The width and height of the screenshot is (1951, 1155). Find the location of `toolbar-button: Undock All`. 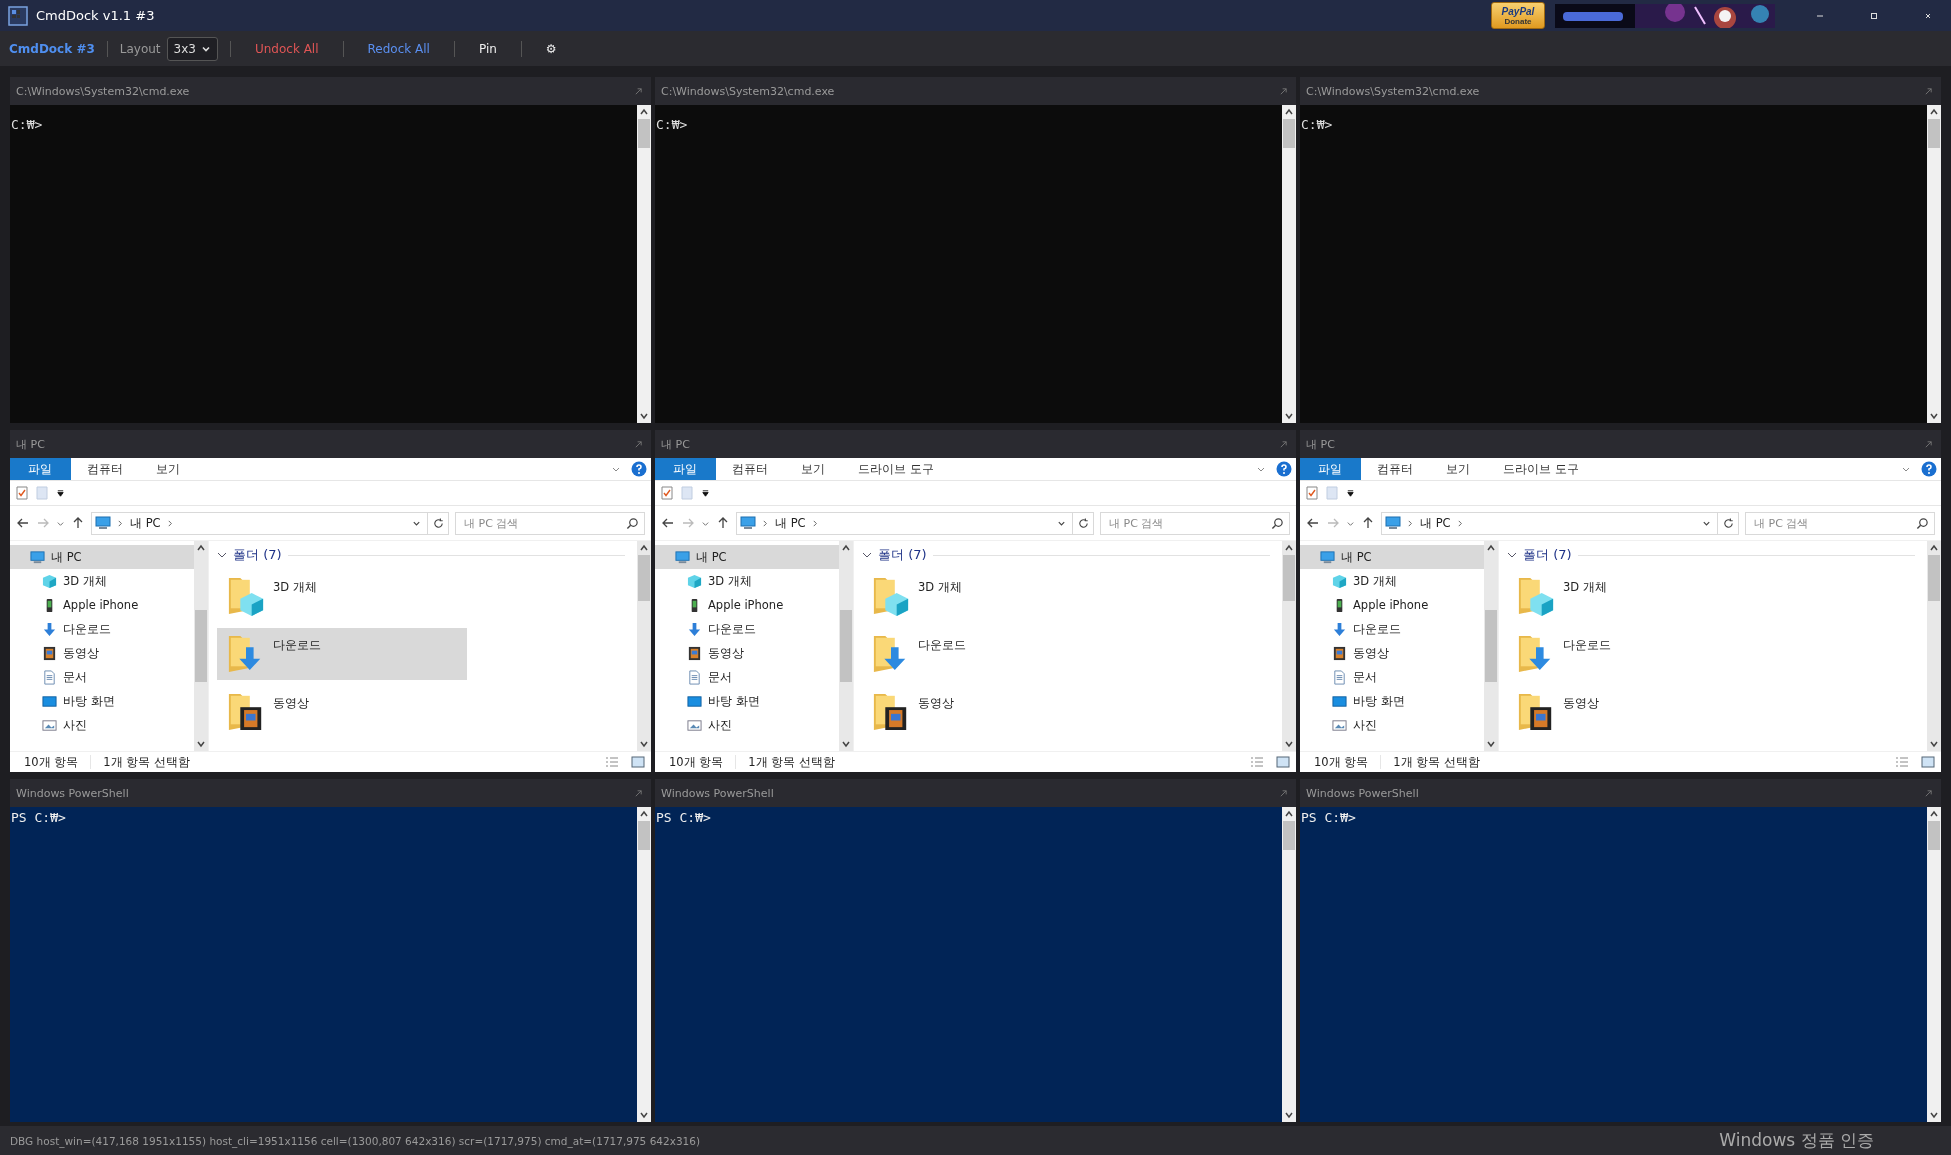

toolbar-button: Undock All is located at coordinates (286, 48).